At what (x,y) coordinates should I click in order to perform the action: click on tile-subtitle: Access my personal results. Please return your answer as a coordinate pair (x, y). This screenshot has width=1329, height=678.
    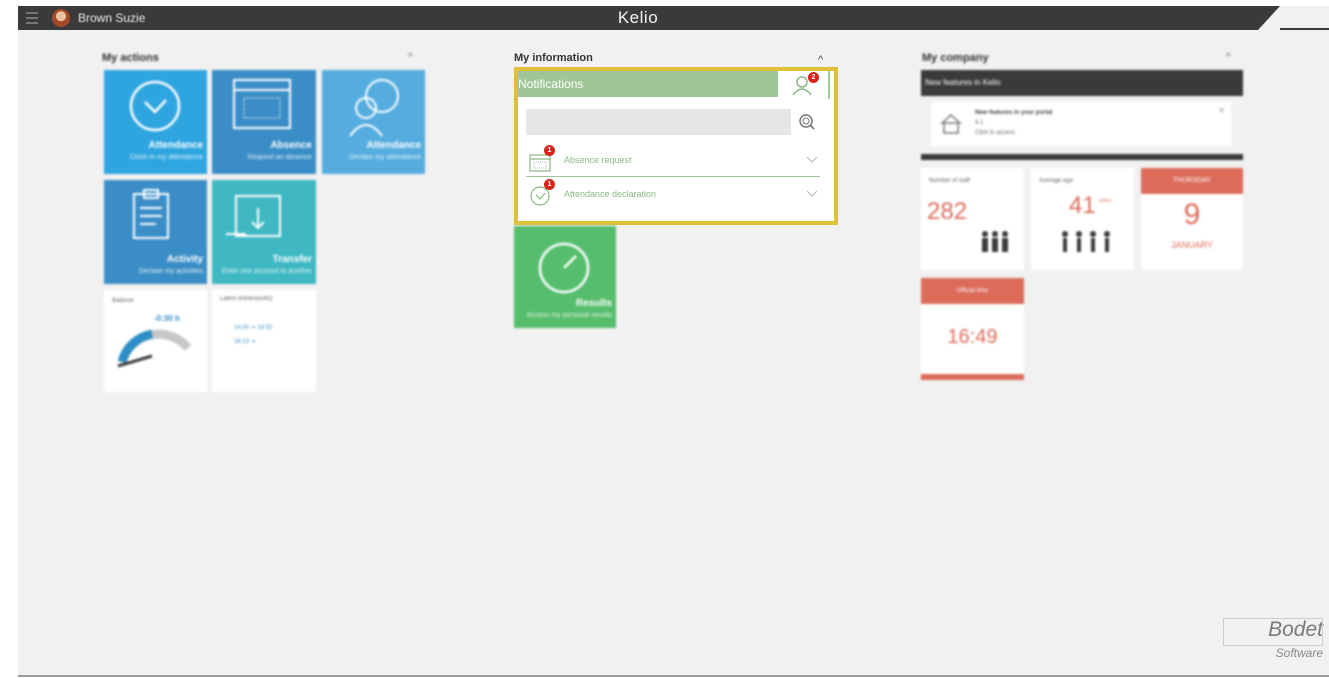
    Looking at the image, I should click on (569, 315).